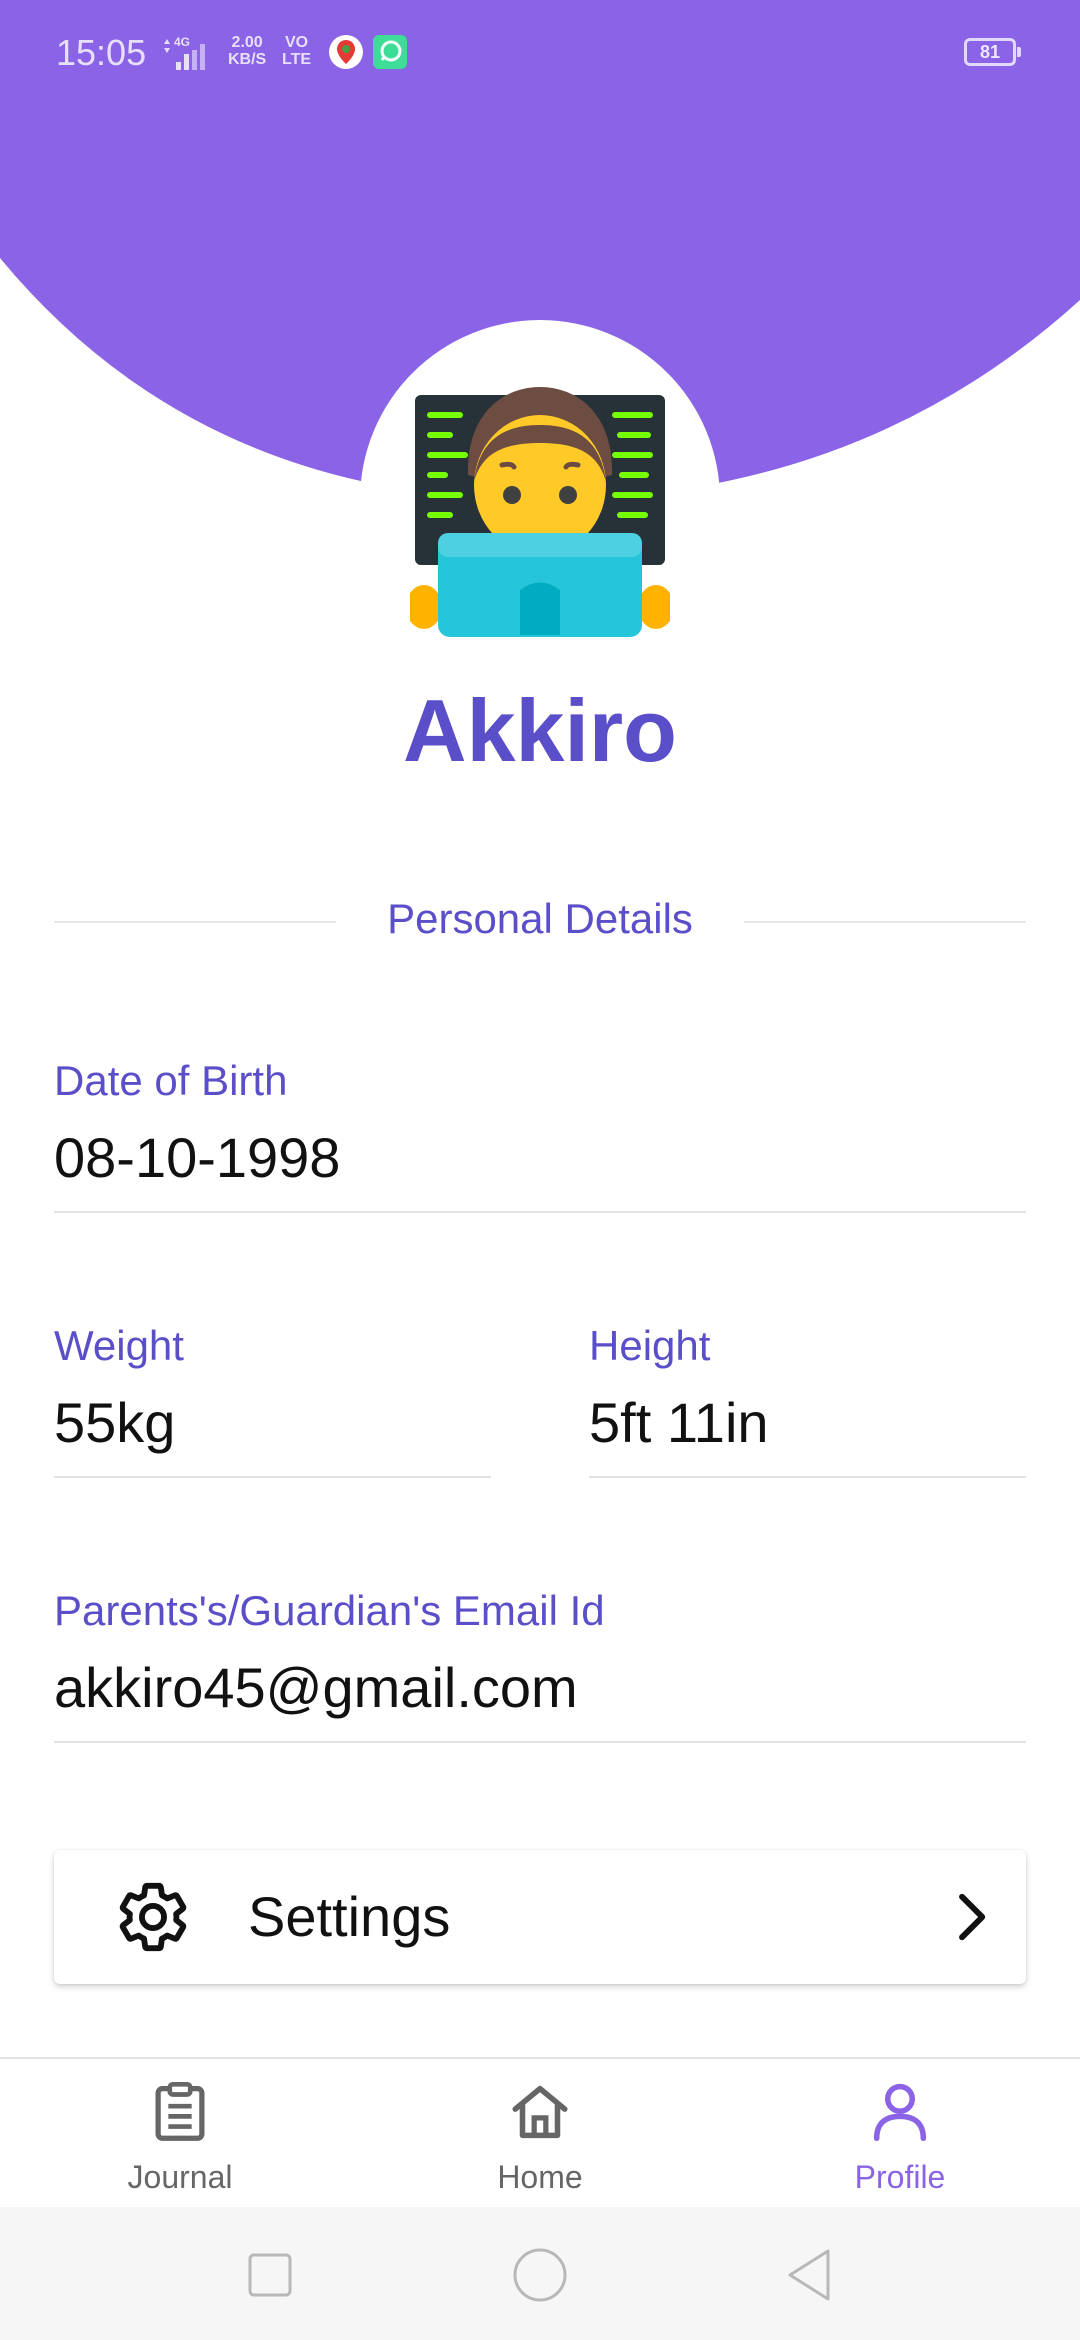 This screenshot has width=1080, height=2340. What do you see at coordinates (540, 1134) in the screenshot?
I see `dob-field: Date of Birth 08-10-1998` at bounding box center [540, 1134].